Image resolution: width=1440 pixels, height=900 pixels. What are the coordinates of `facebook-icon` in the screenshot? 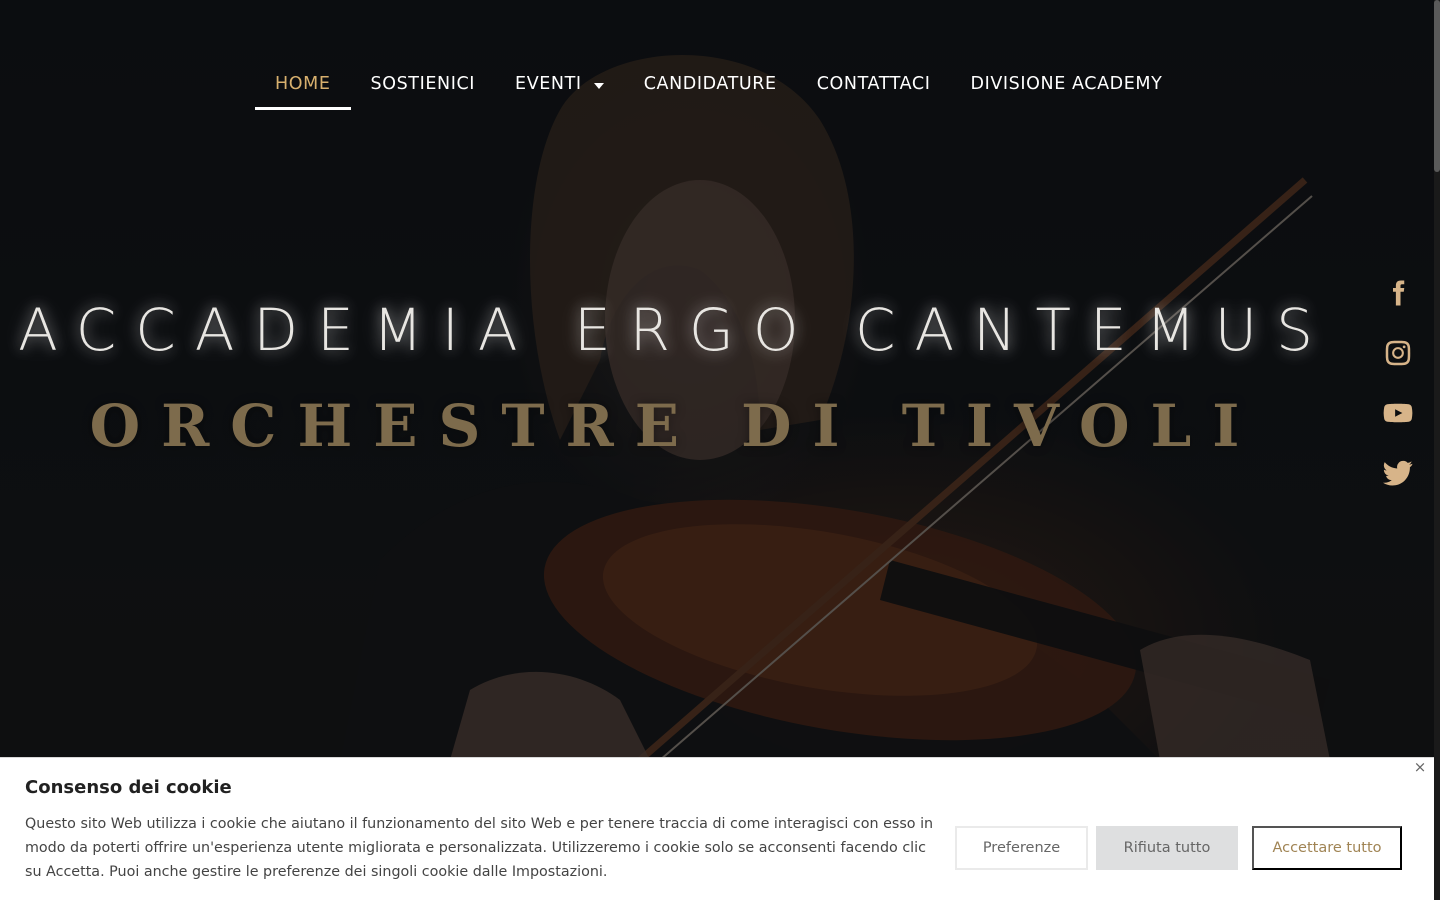 It's located at (1398, 293).